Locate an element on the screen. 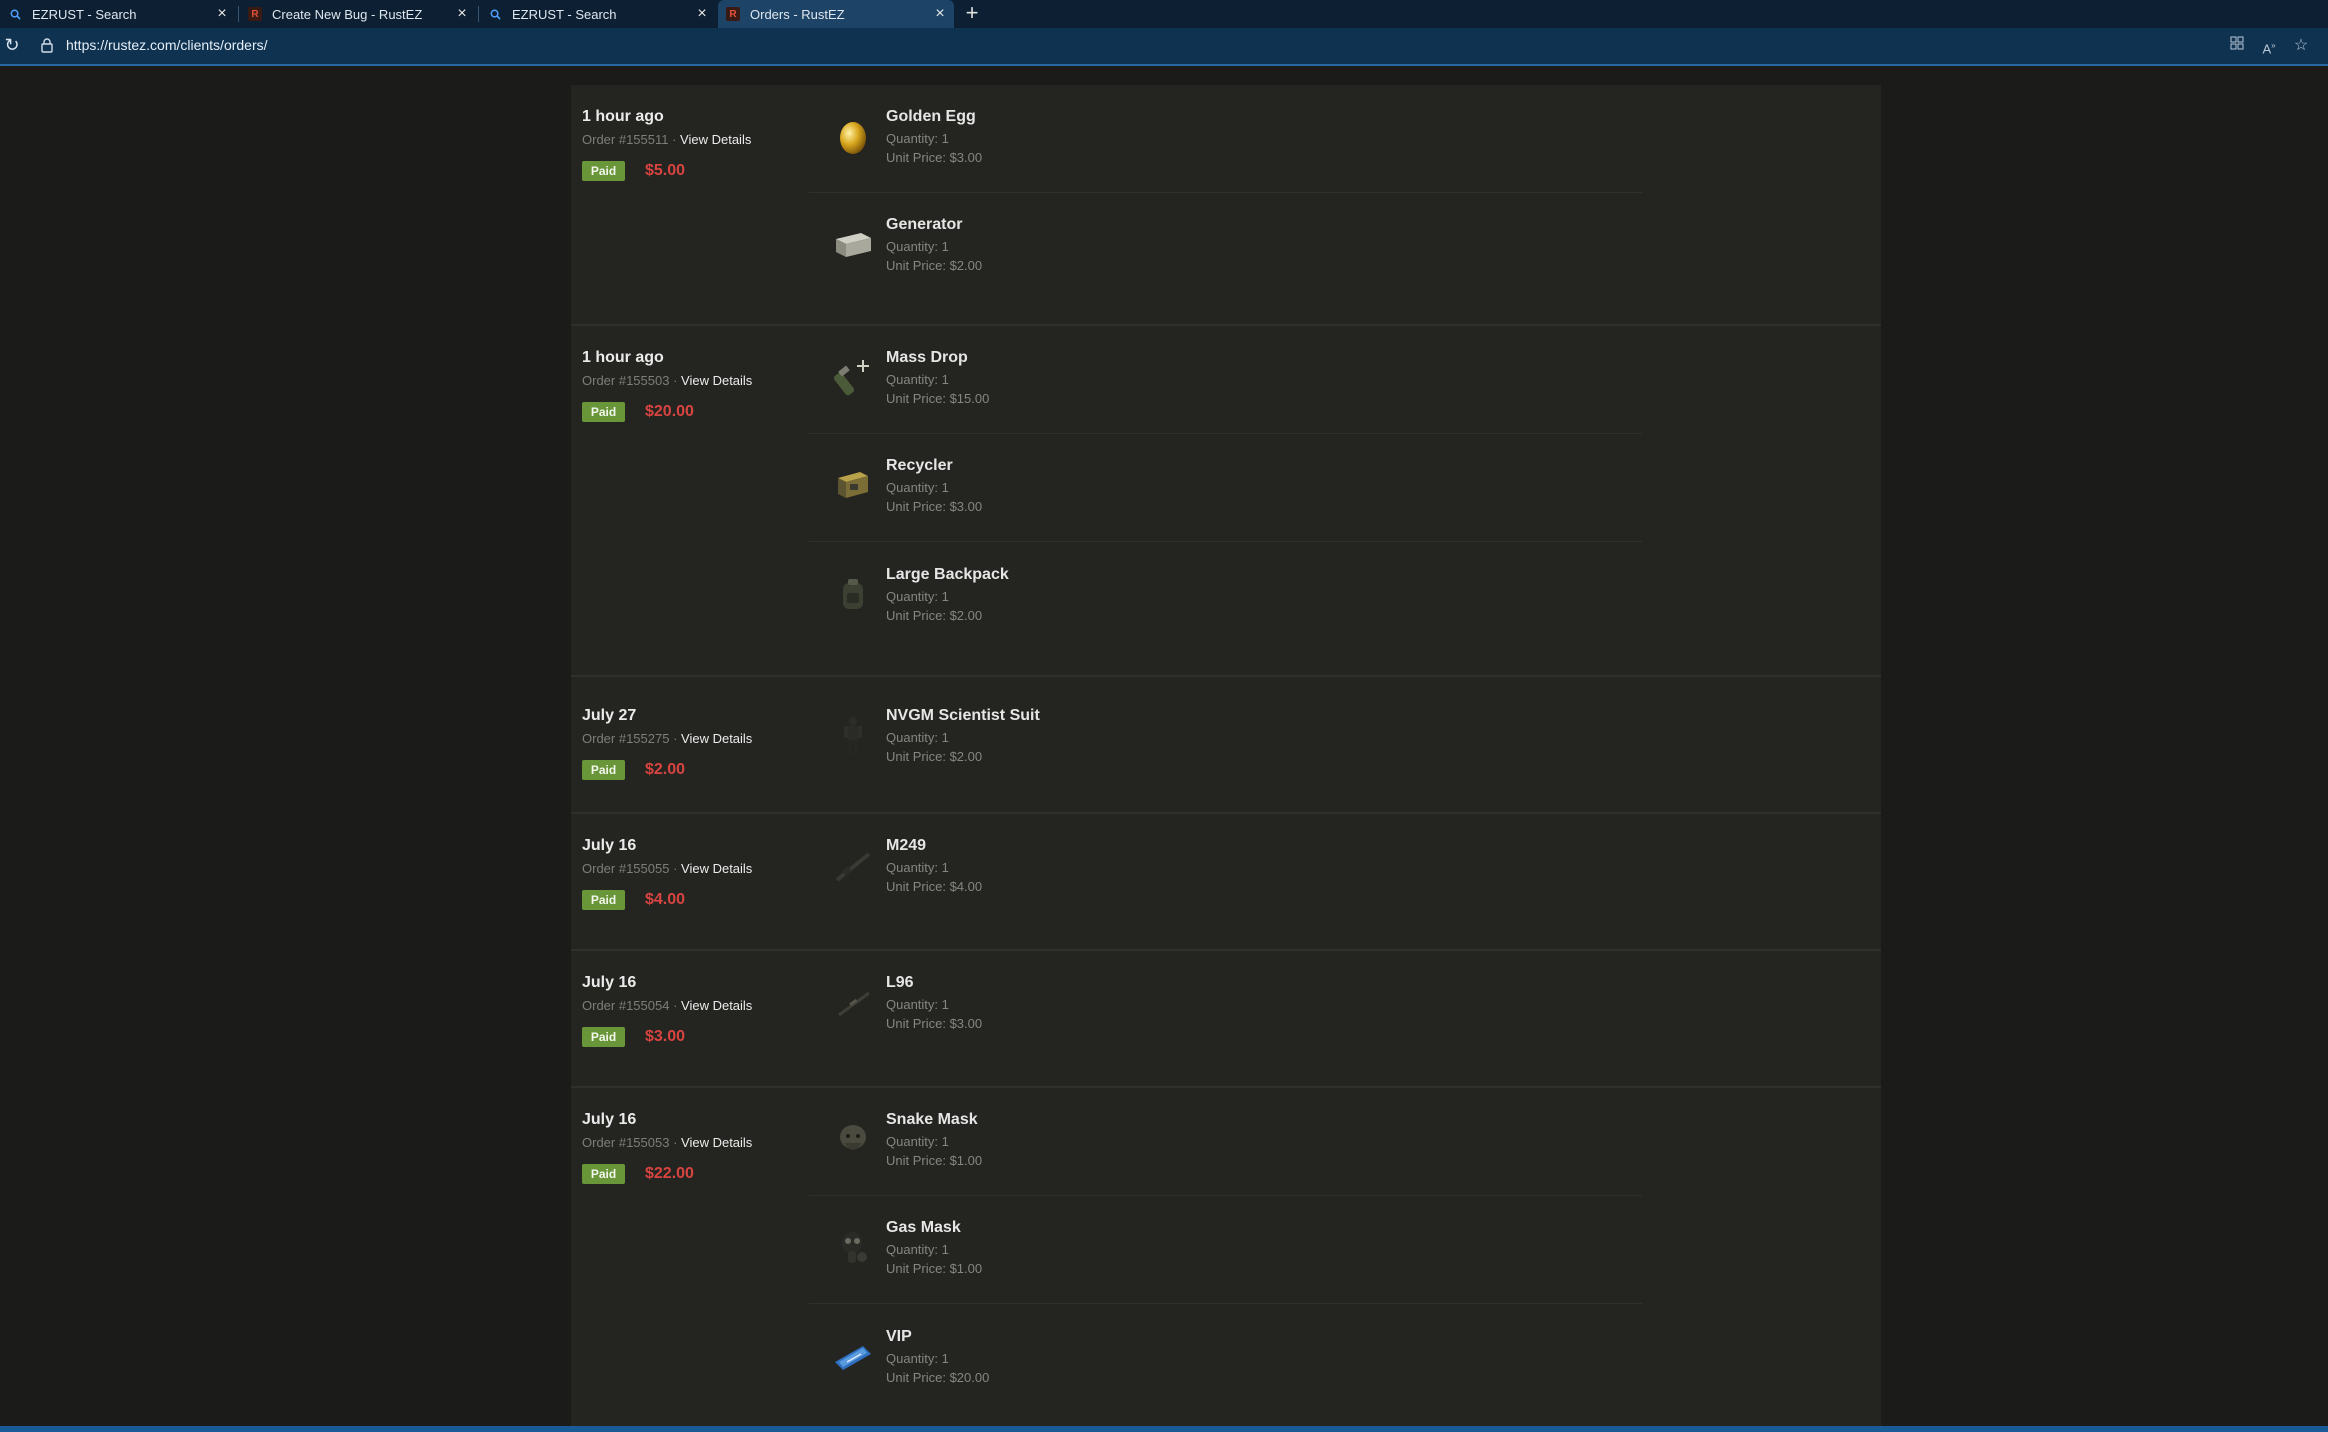 Image resolution: width=2328 pixels, height=1432 pixels. machine-gun-icon is located at coordinates (853, 866).